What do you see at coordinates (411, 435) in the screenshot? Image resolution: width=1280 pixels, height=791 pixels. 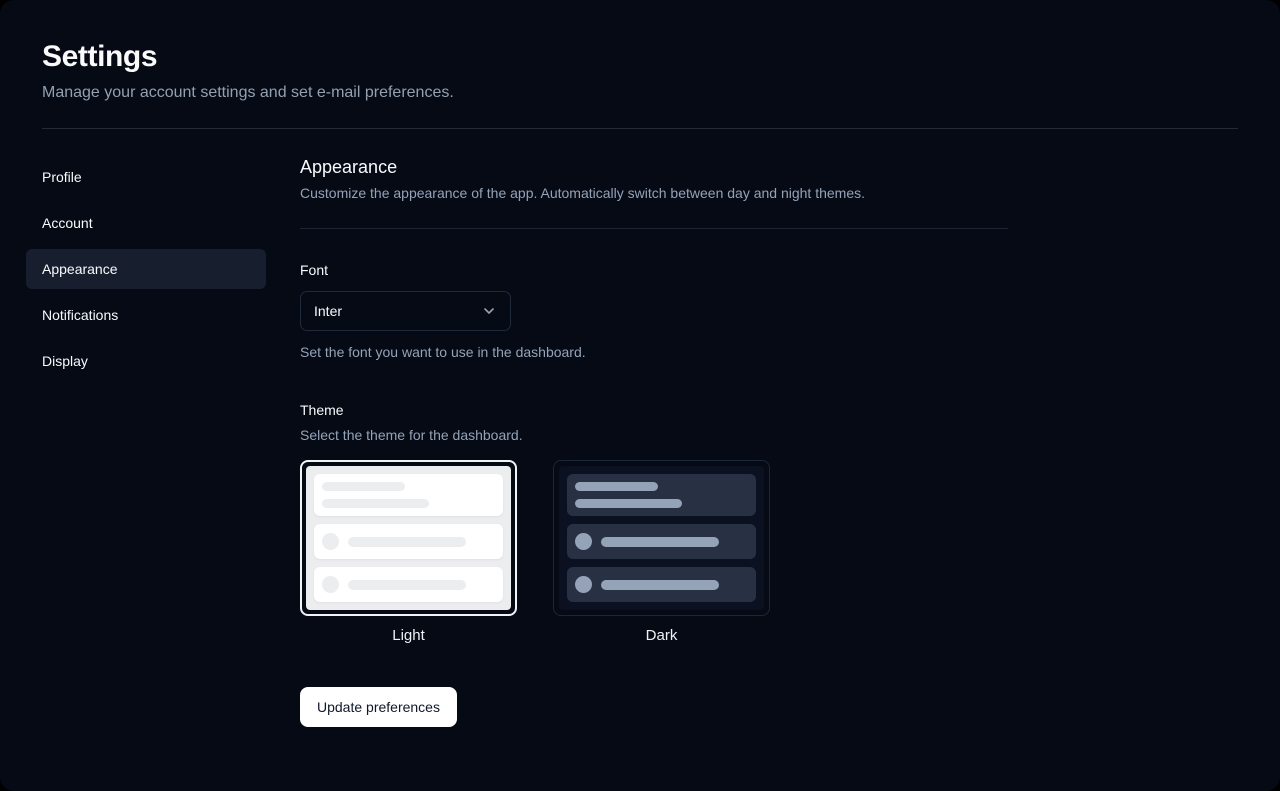 I see `theme-description: Select the theme for the dashboard.` at bounding box center [411, 435].